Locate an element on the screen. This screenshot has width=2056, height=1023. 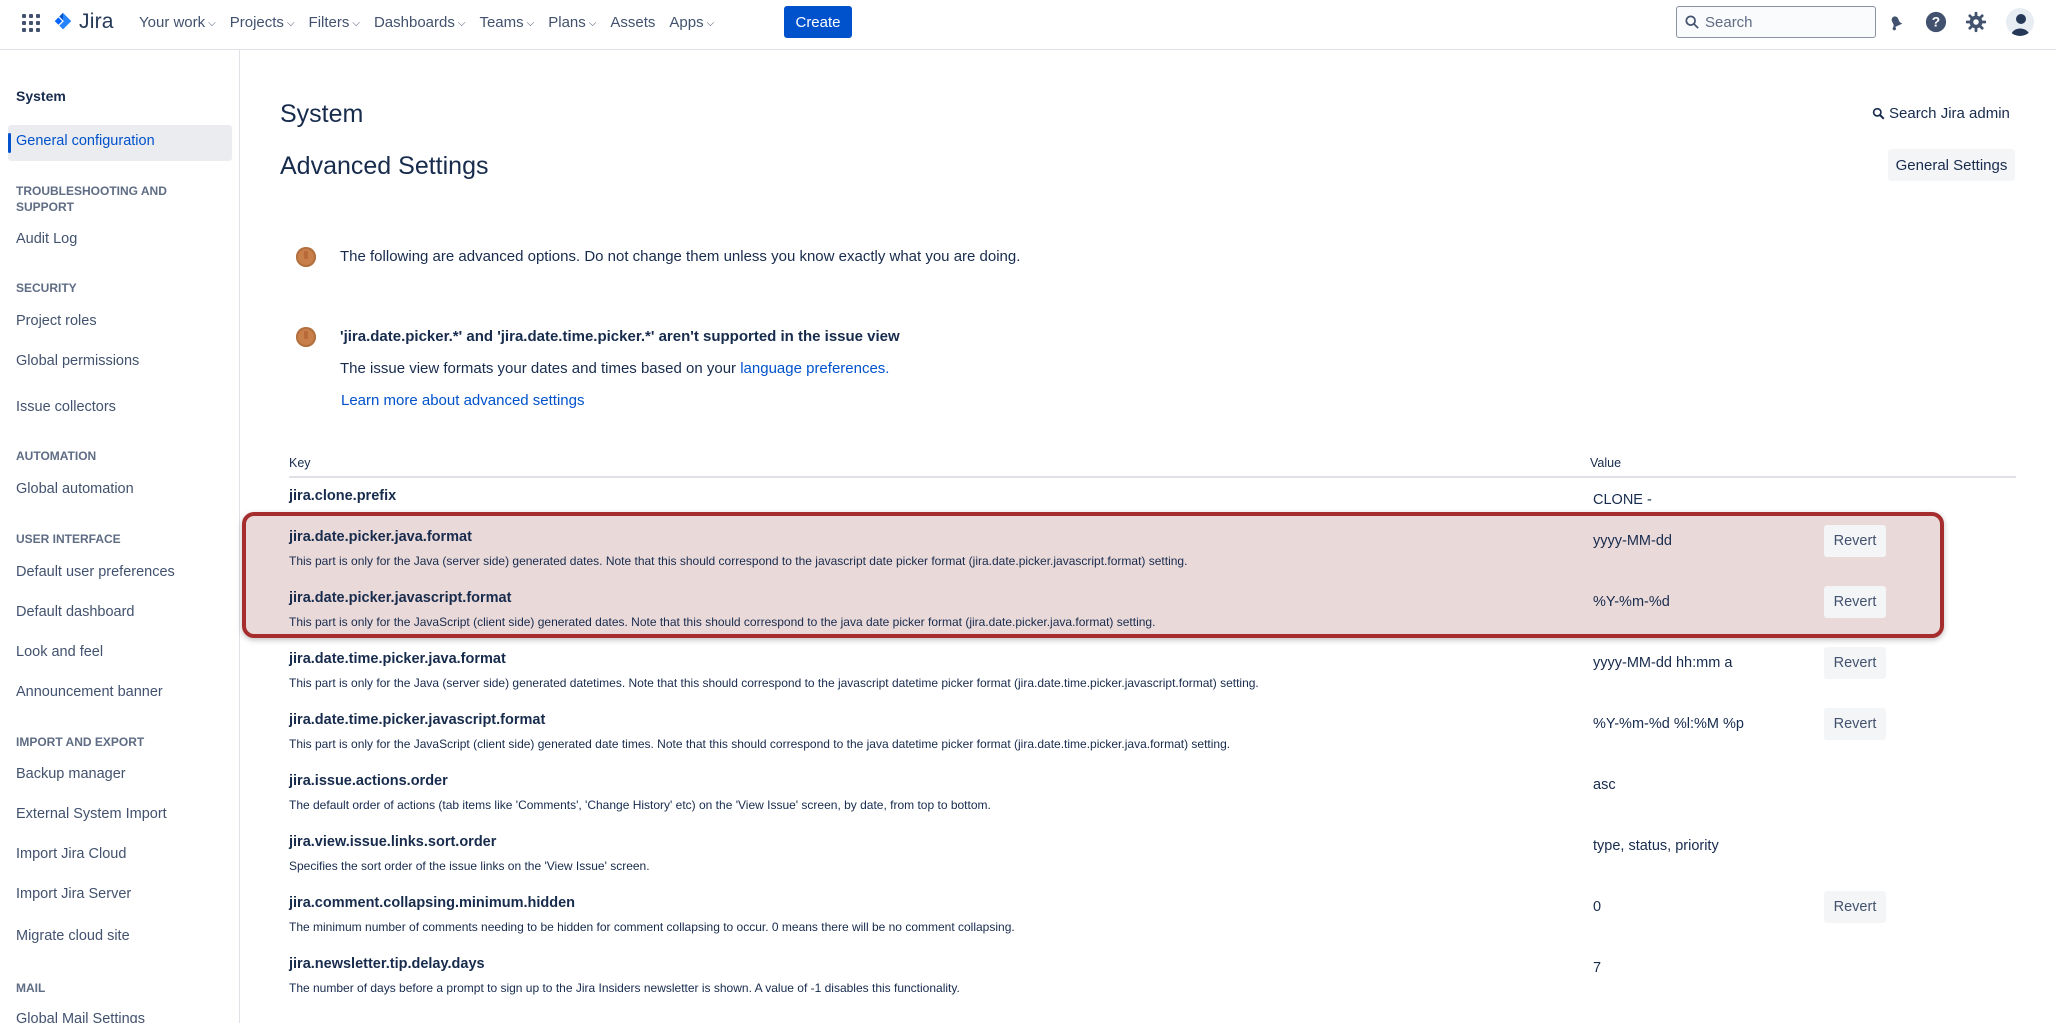
sidebar-item-import-jira-cloud: Import Jira Cloud is located at coordinates (71, 854).